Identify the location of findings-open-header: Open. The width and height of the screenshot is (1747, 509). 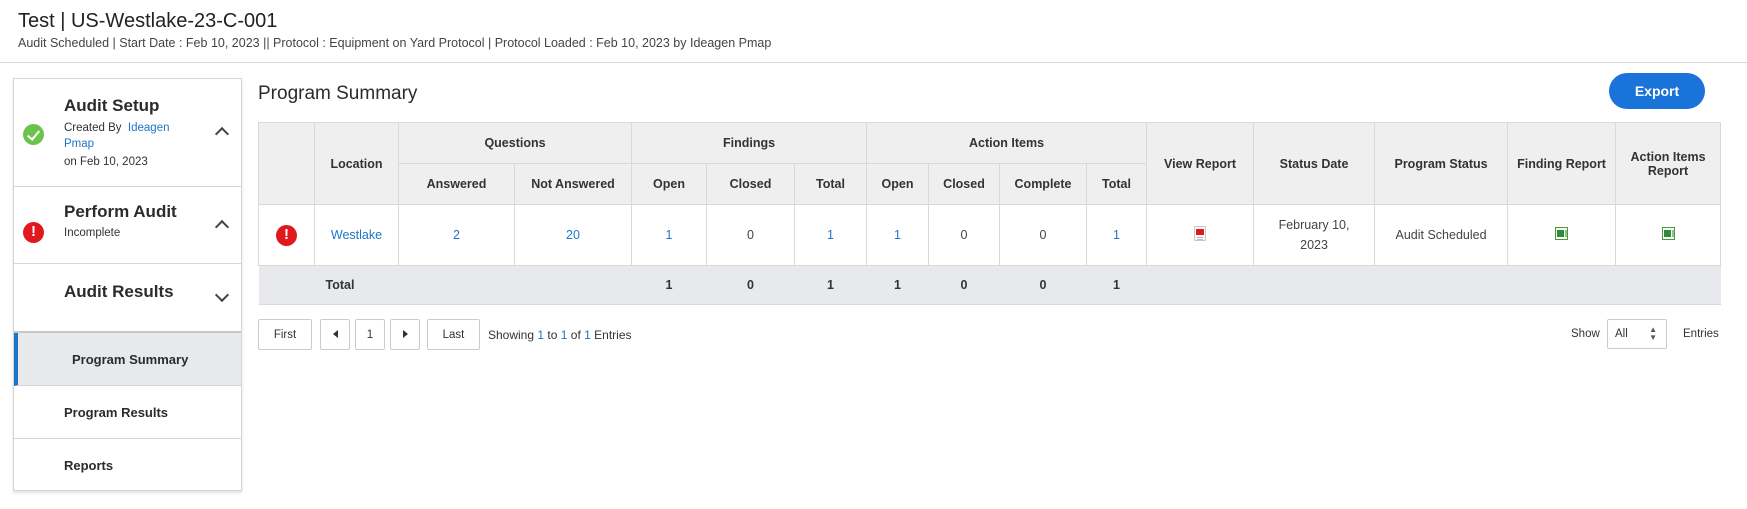
(669, 184).